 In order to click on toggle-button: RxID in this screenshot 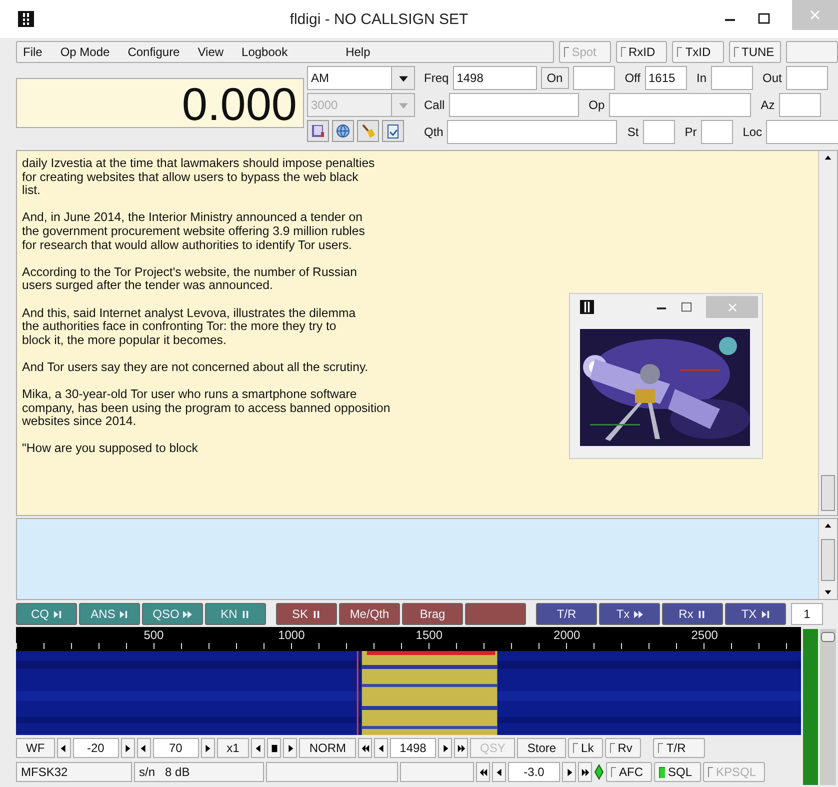, I will do `click(642, 52)`.